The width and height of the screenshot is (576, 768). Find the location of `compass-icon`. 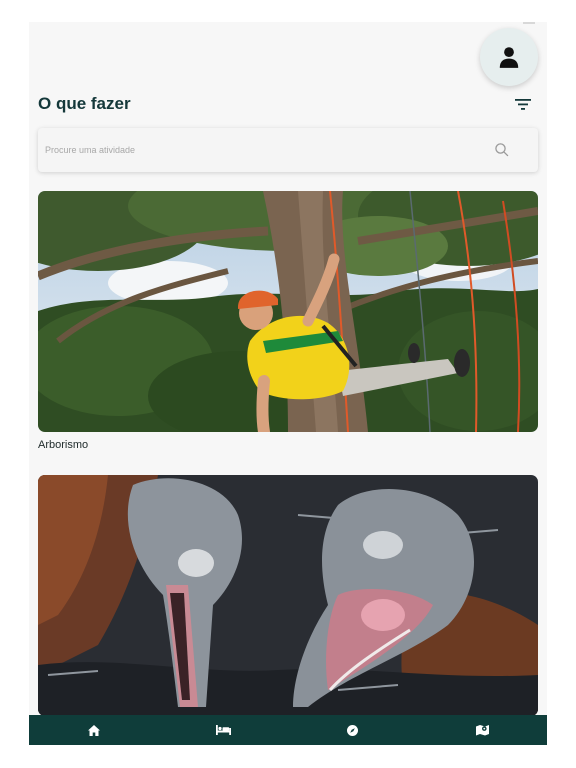

compass-icon is located at coordinates (353, 730).